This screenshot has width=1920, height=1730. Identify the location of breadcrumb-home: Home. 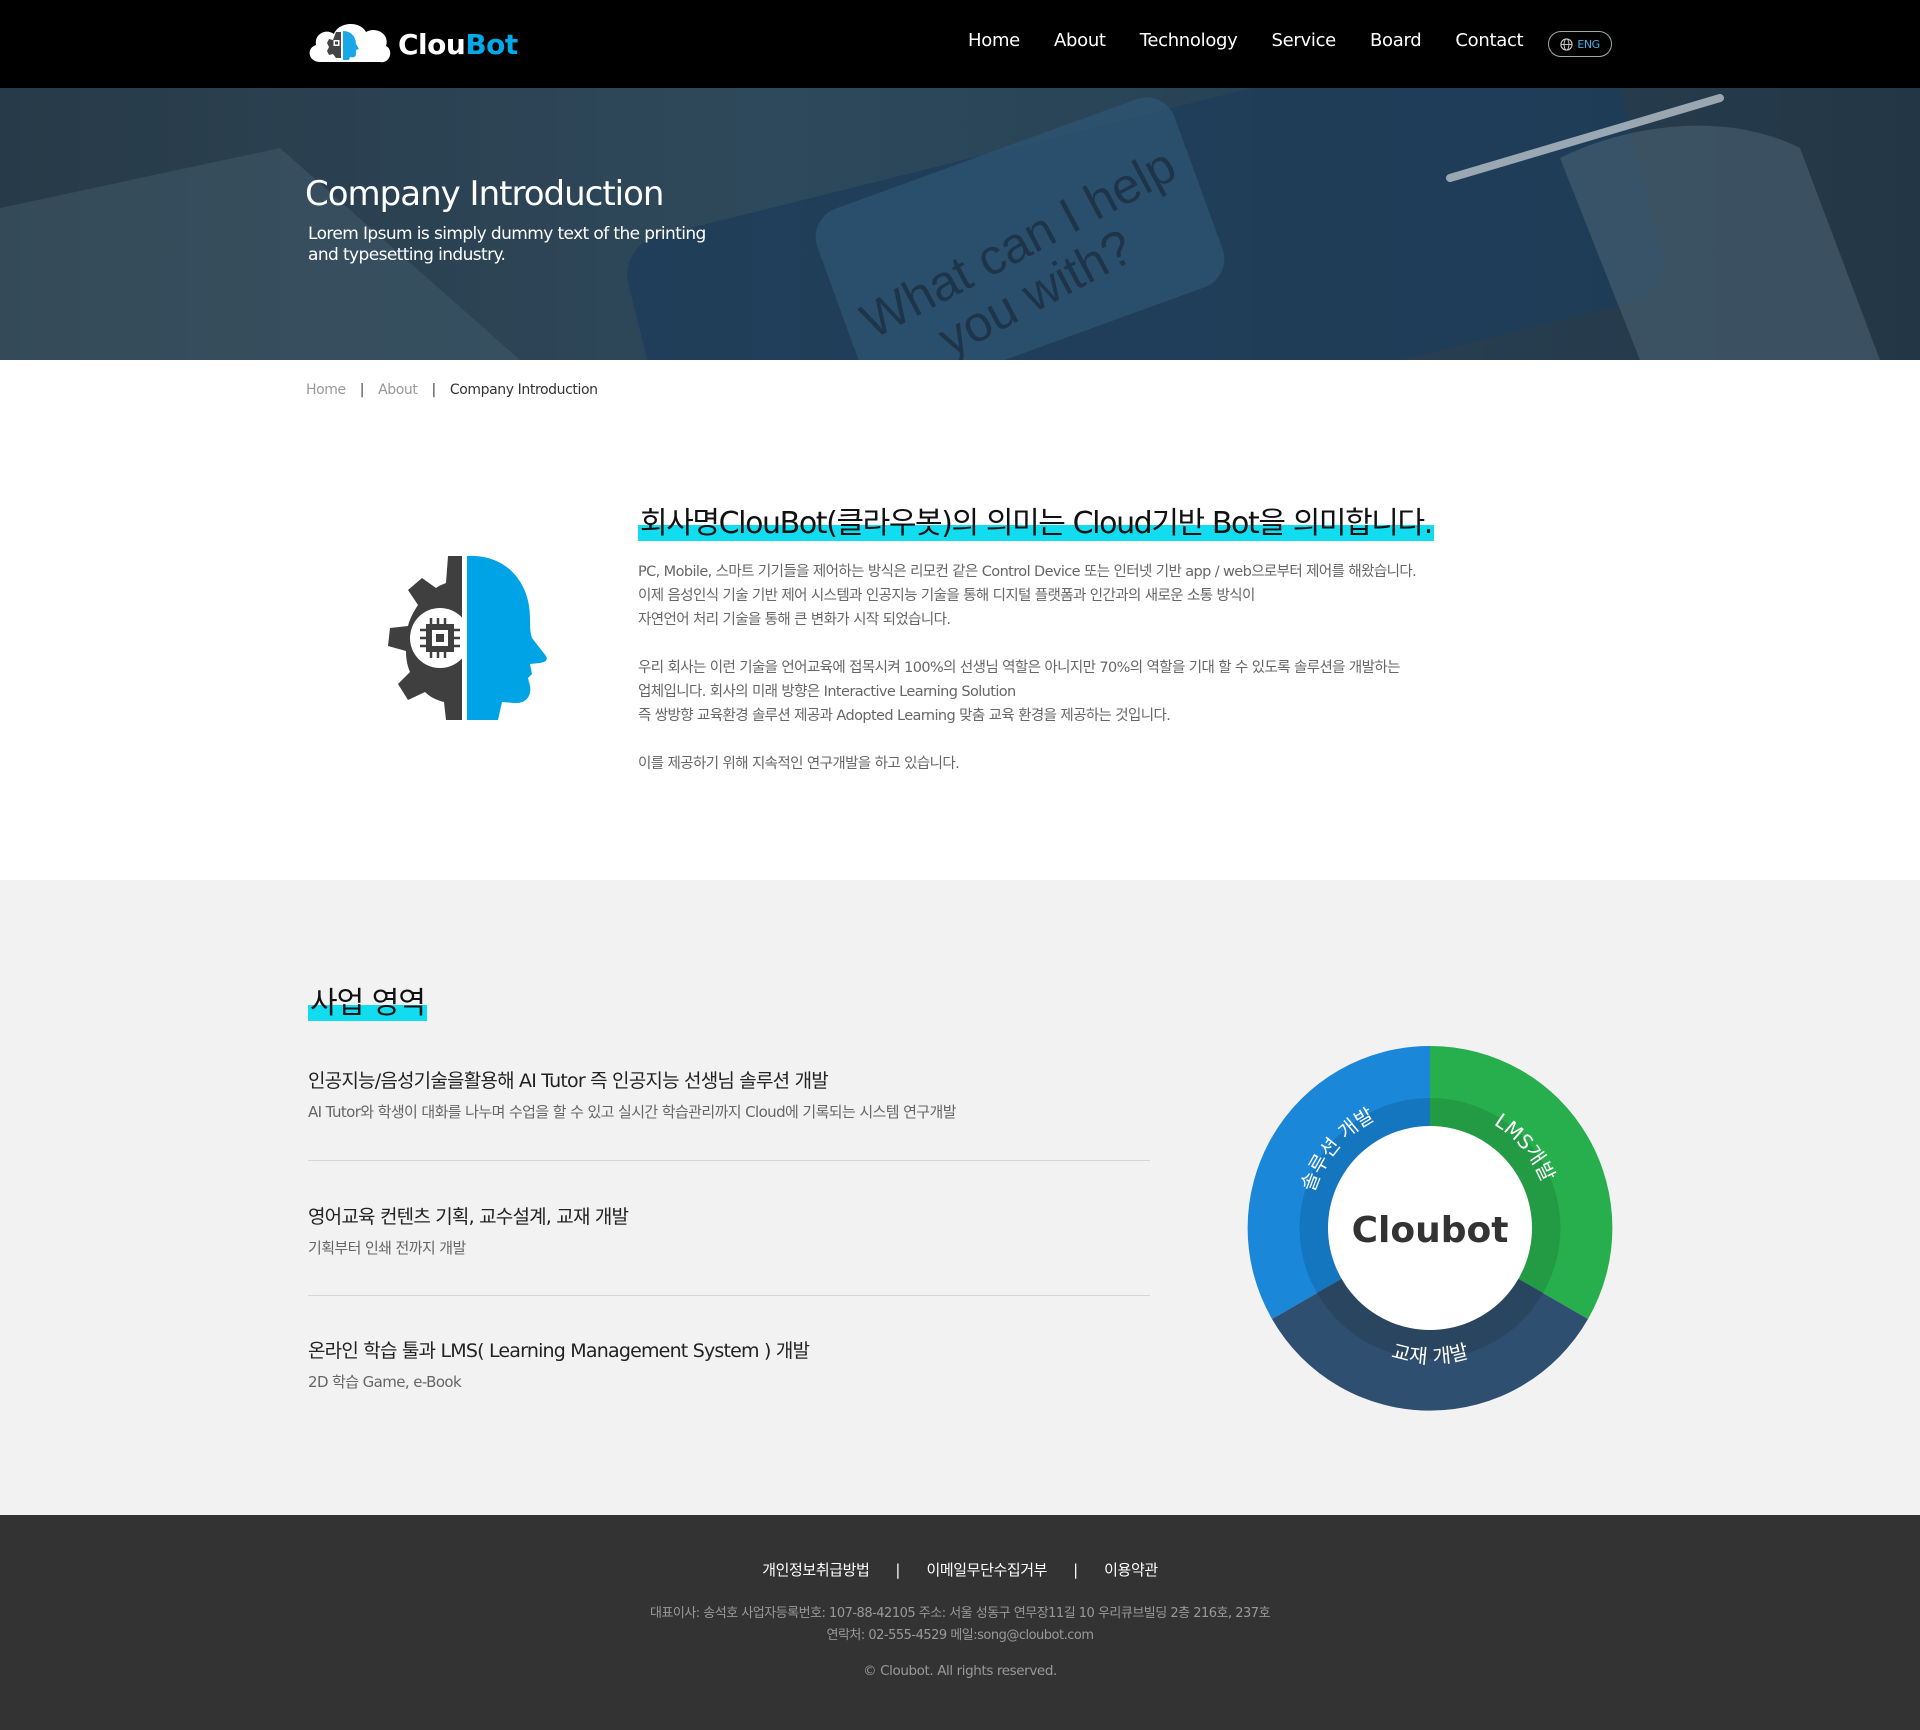
(326, 390).